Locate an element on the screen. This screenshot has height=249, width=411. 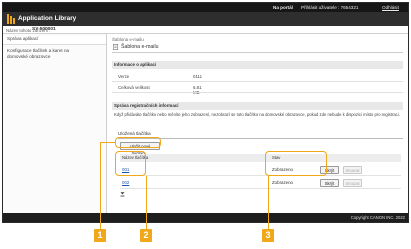
page-heading: Šablona e-mailu is located at coordinates (257, 48).